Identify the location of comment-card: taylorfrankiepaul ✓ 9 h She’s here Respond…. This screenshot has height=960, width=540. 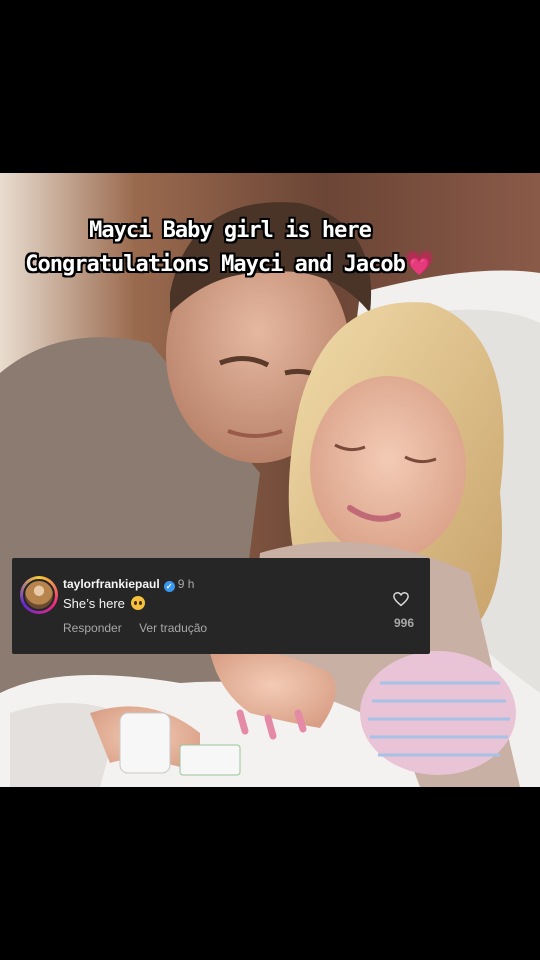
(221, 606).